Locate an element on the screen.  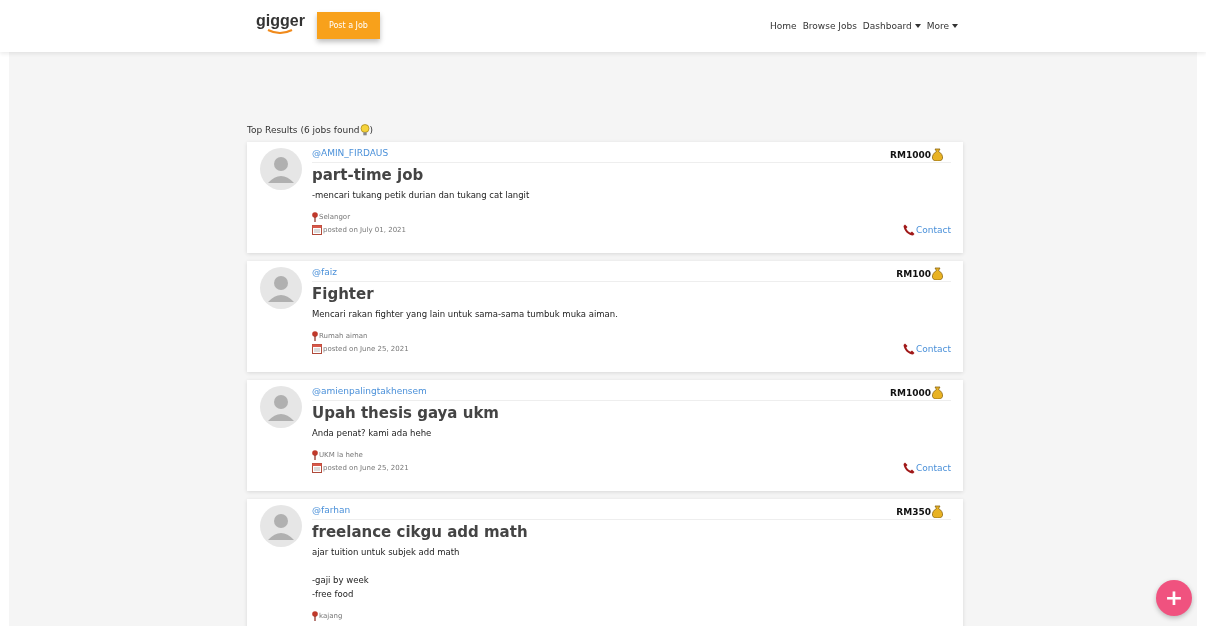
job-description: Anda penat? kami ada hehe is located at coordinates (372, 433).